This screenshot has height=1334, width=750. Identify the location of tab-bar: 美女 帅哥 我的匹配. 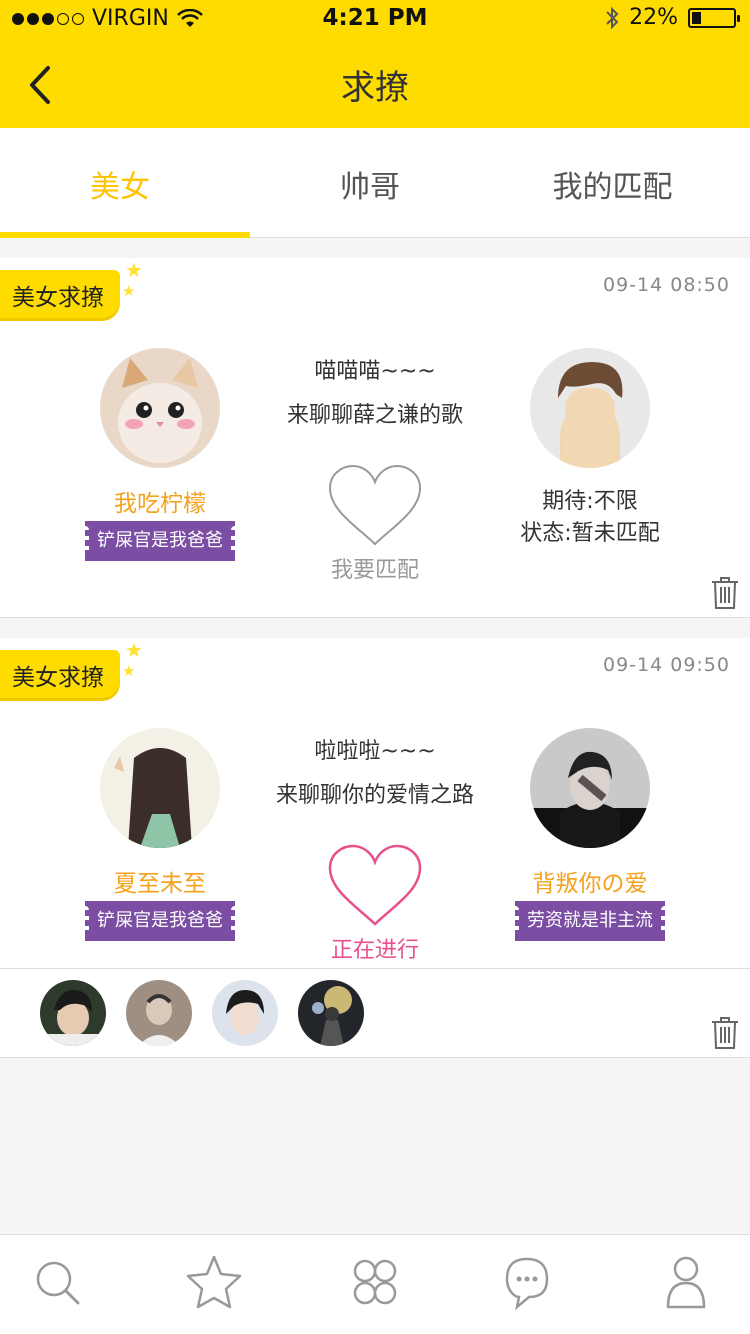
(375, 183).